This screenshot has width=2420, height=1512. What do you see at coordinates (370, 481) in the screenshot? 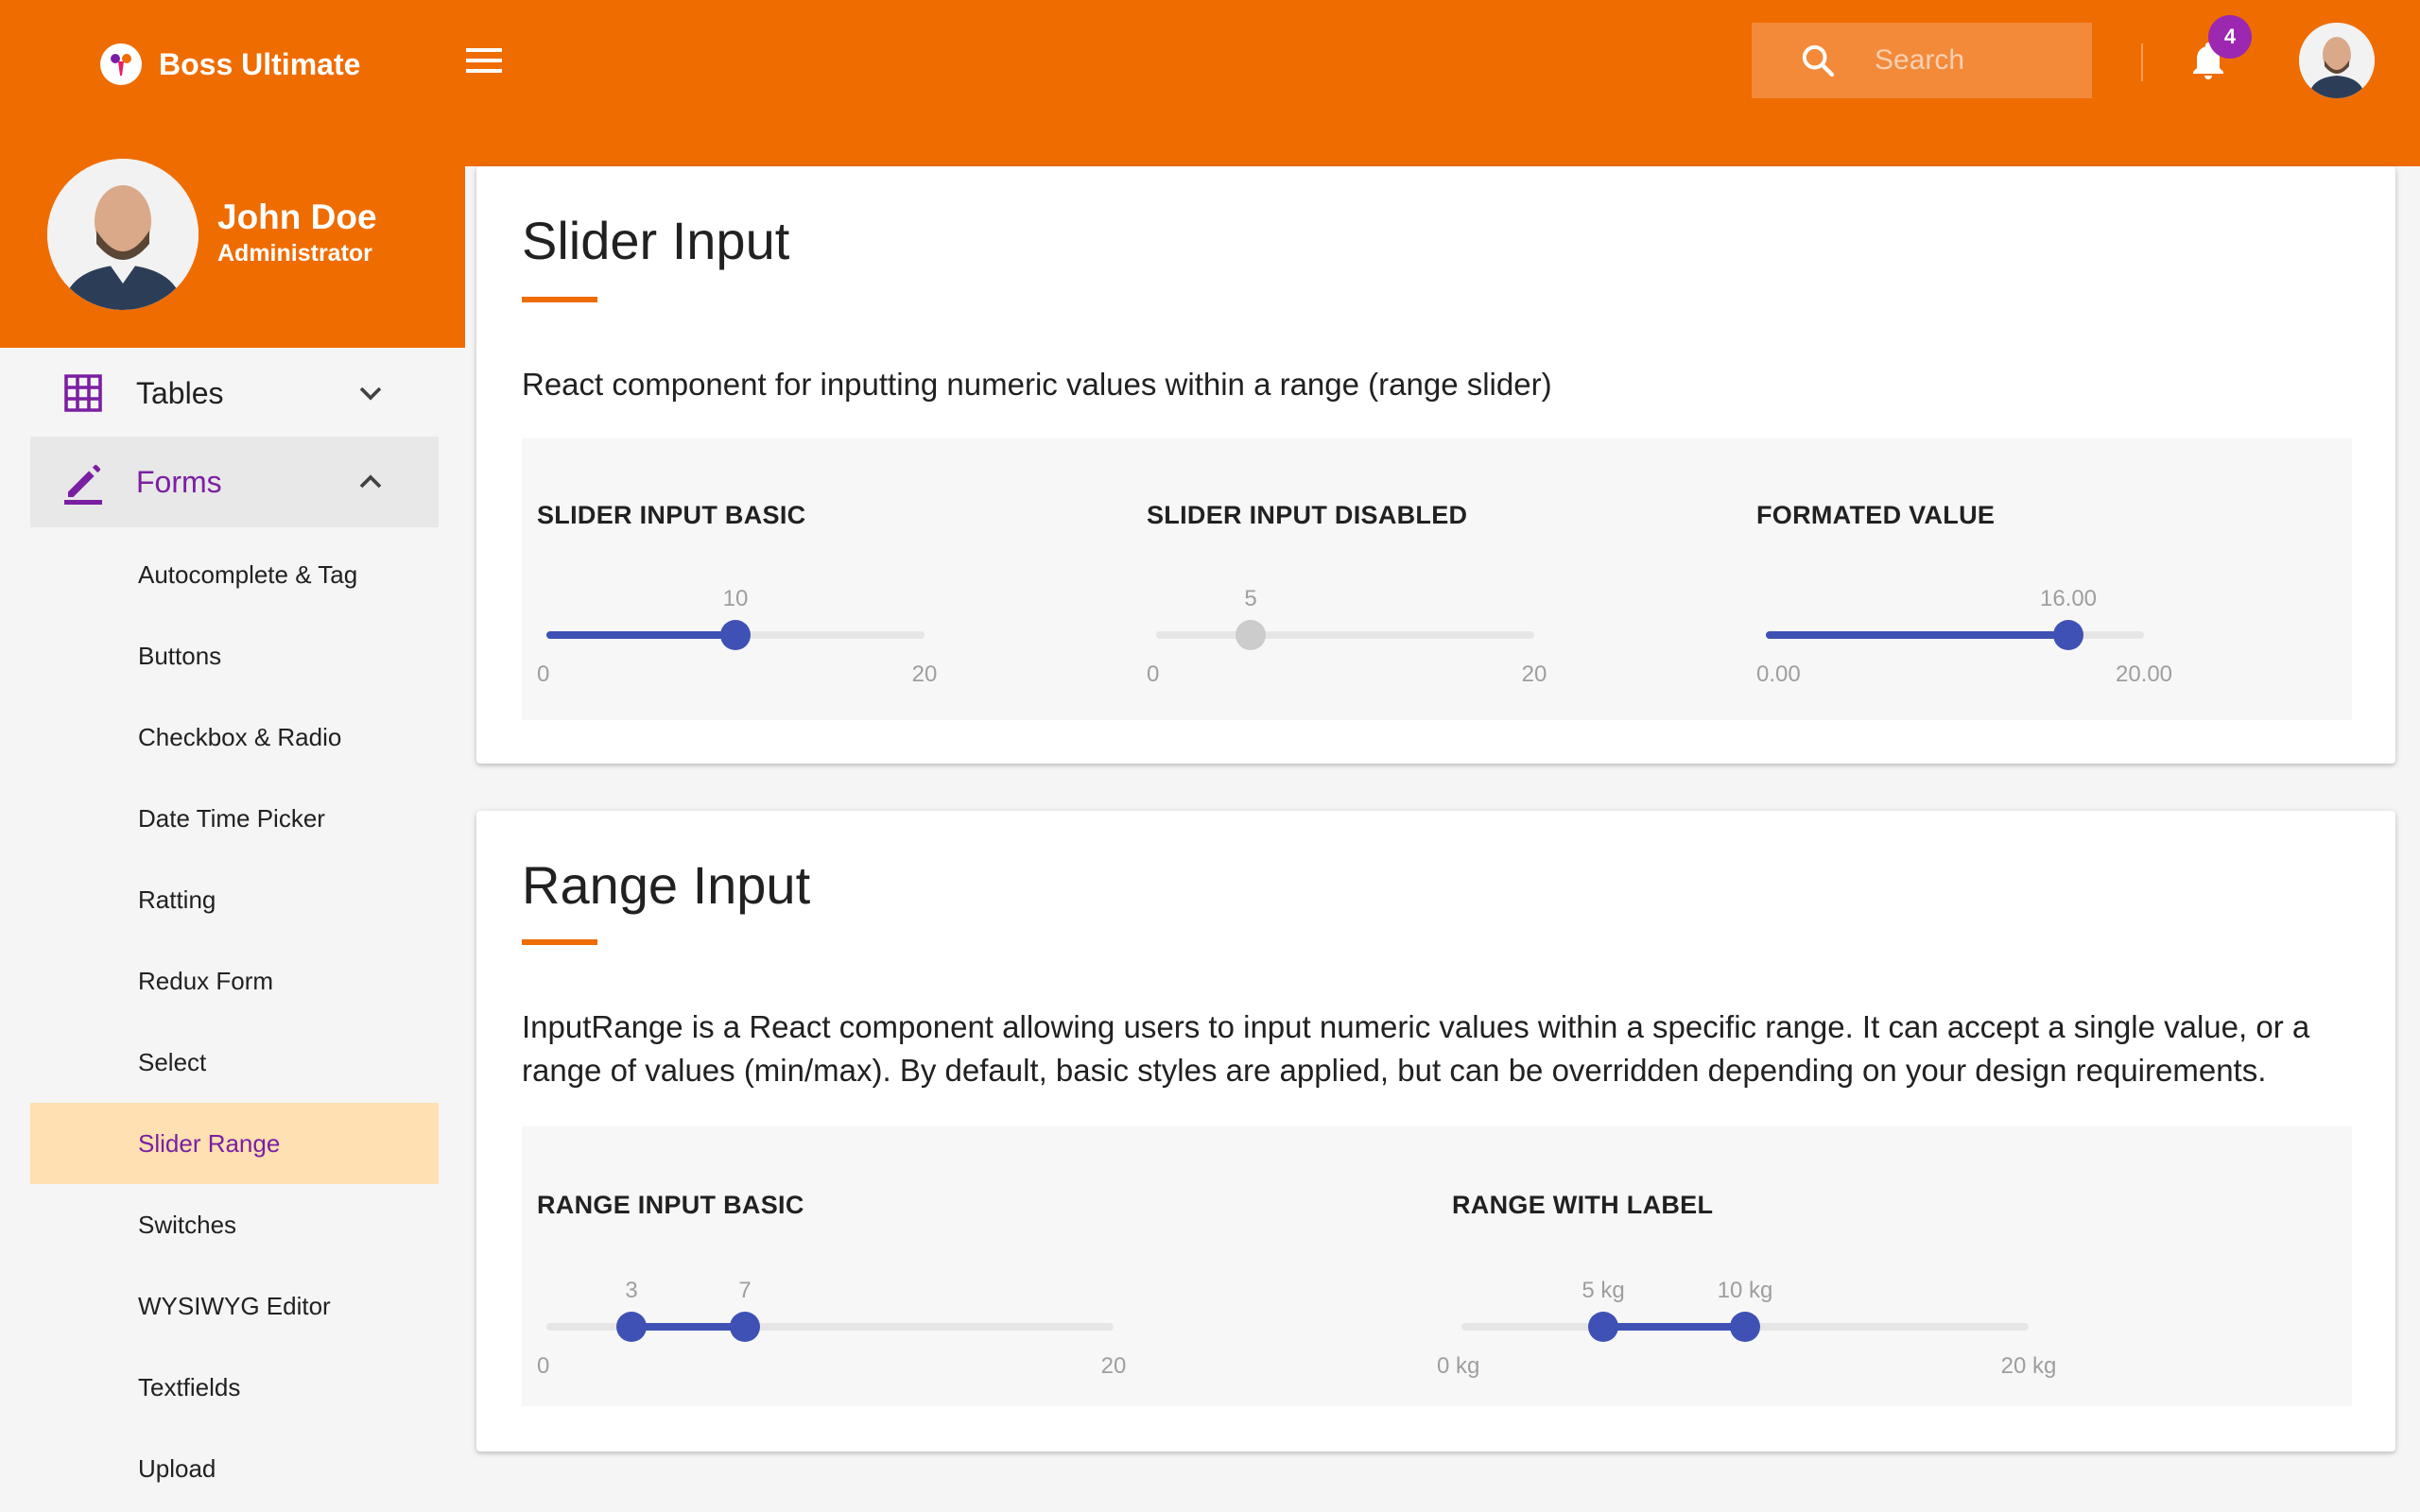
I see `chevron-up-icon` at bounding box center [370, 481].